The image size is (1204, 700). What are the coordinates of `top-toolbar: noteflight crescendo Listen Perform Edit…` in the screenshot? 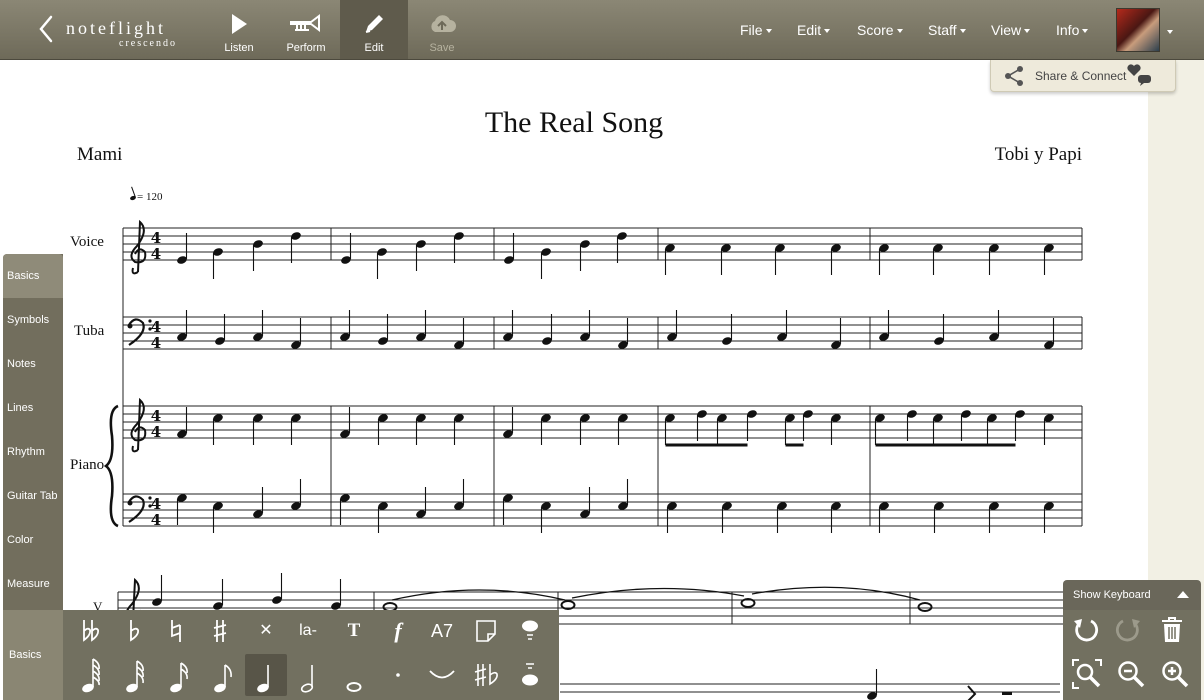 It's located at (602, 30).